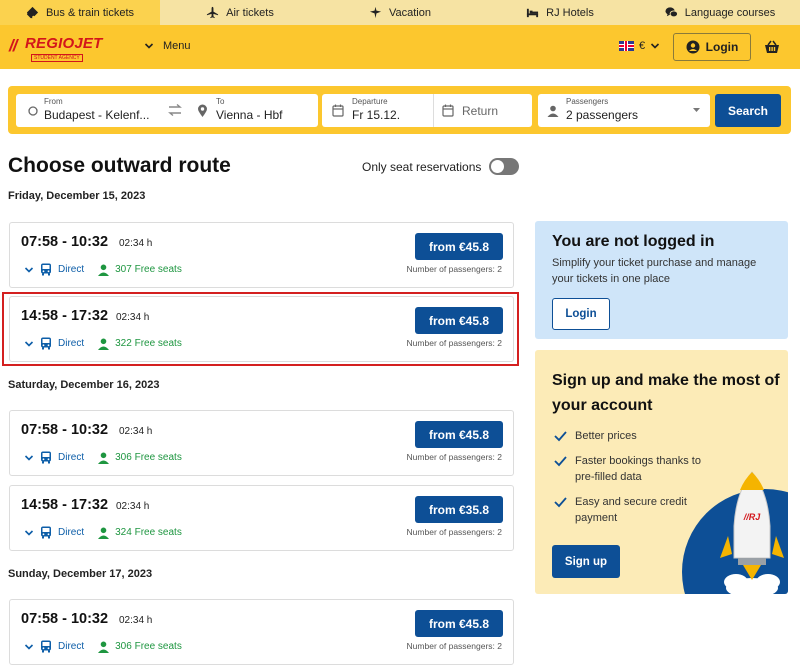 Image resolution: width=800 pixels, height=671 pixels. I want to click on menu-button: Menu, so click(167, 46).